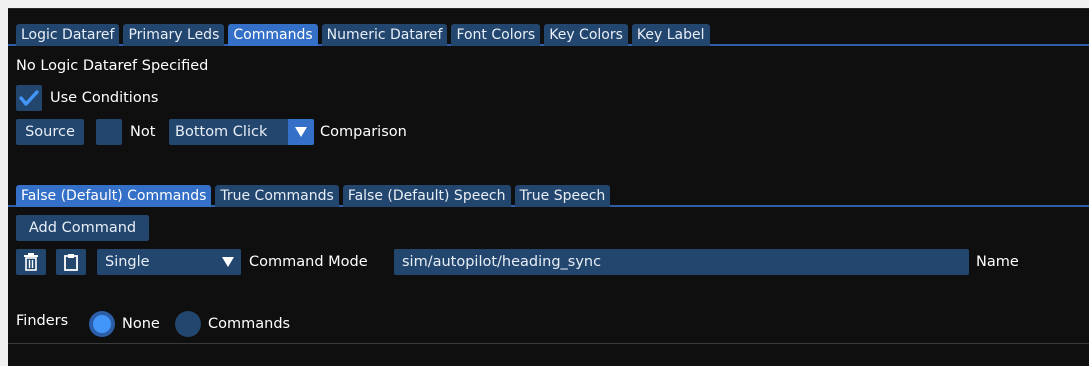  What do you see at coordinates (188, 324) in the screenshot?
I see `finders-commands-radio` at bounding box center [188, 324].